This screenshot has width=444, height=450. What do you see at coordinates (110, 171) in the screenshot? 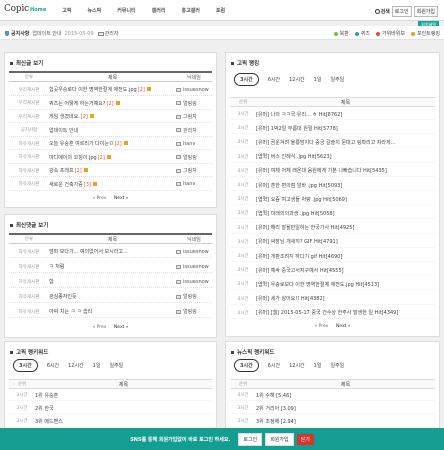
I see `table-row: 자유게시판 강속 프레프[2] 그림자` at bounding box center [110, 171].